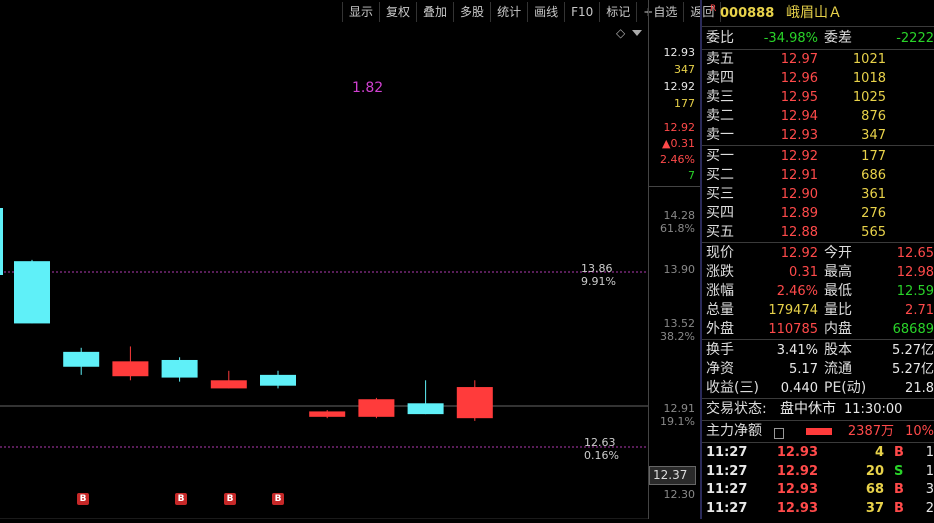 The width and height of the screenshot is (934, 523). Describe the element at coordinates (799, 156) in the screenshot. I see `bid-price: 12.92` at that location.